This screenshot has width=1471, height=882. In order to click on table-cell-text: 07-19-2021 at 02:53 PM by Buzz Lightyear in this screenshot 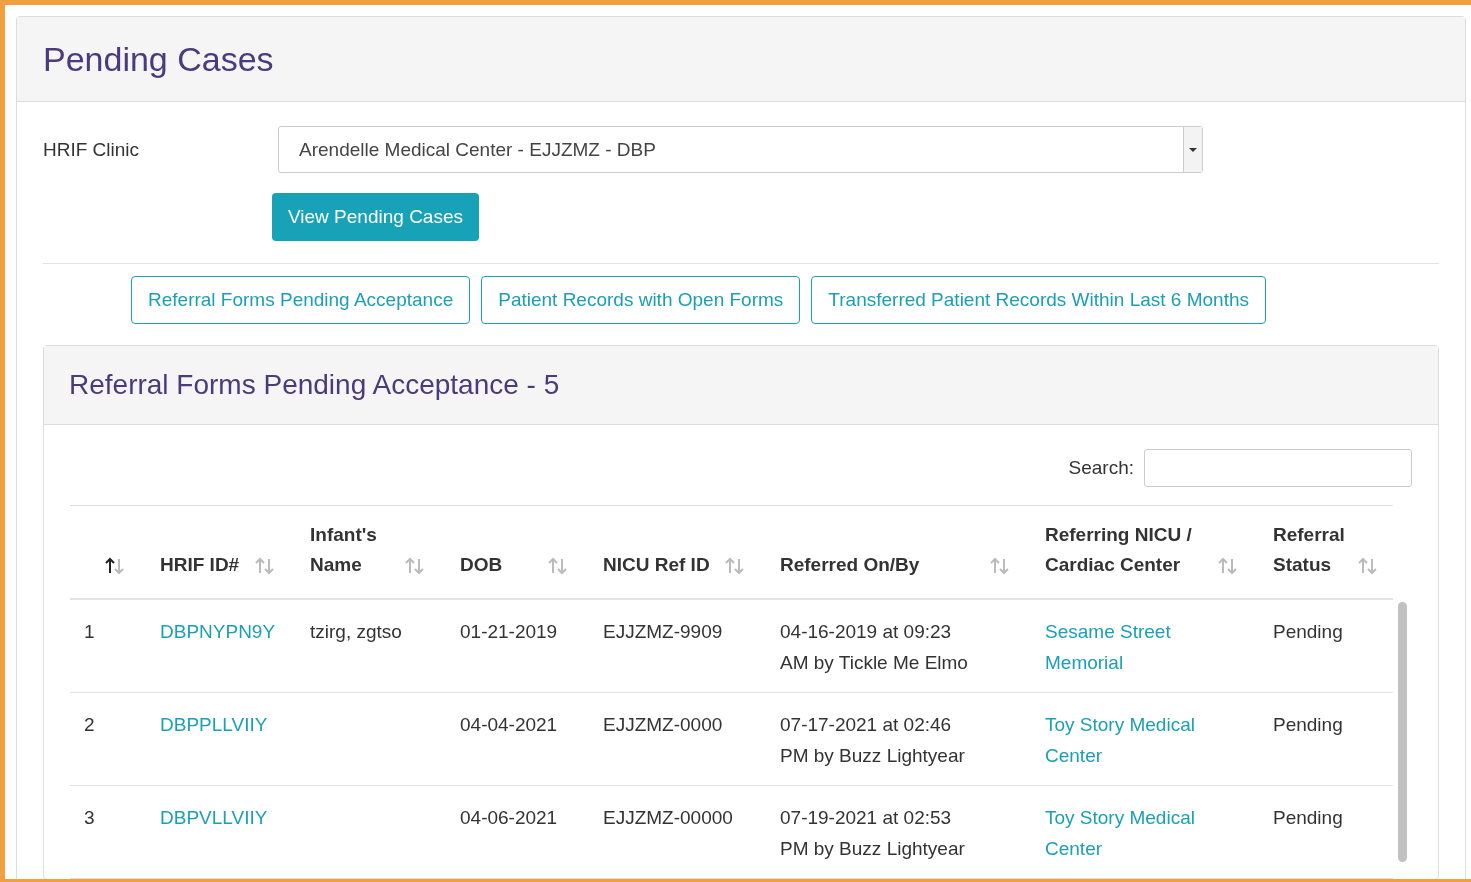, I will do `click(873, 833)`.